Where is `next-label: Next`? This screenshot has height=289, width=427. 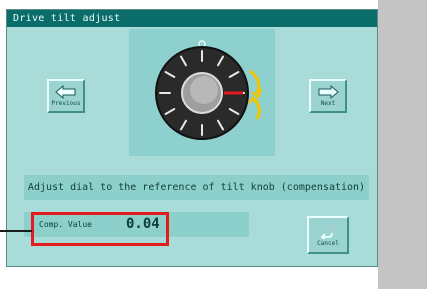
next-label: Next is located at coordinates (328, 103).